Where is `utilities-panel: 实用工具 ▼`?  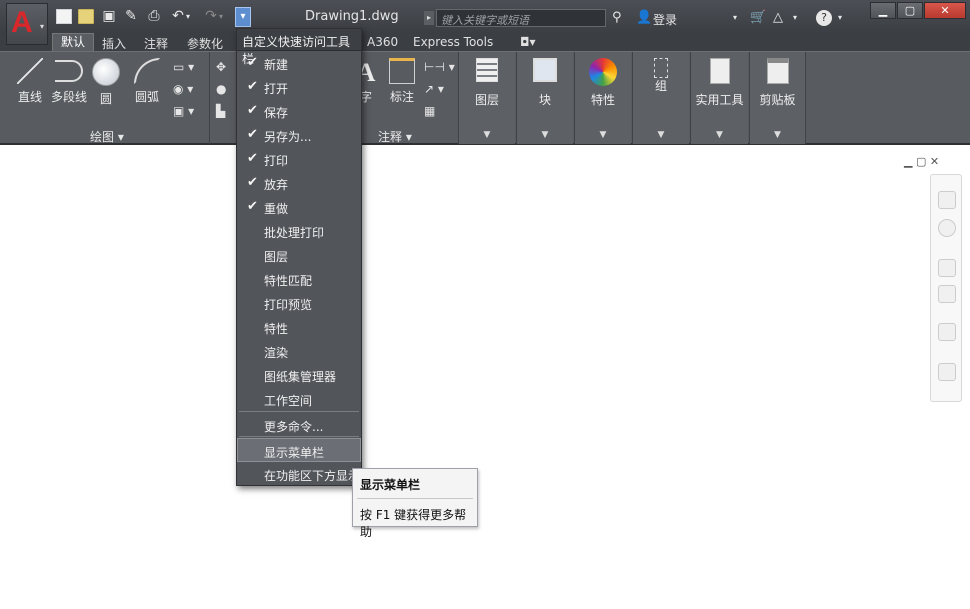 utilities-panel: 实用工具 ▼ is located at coordinates (719, 98).